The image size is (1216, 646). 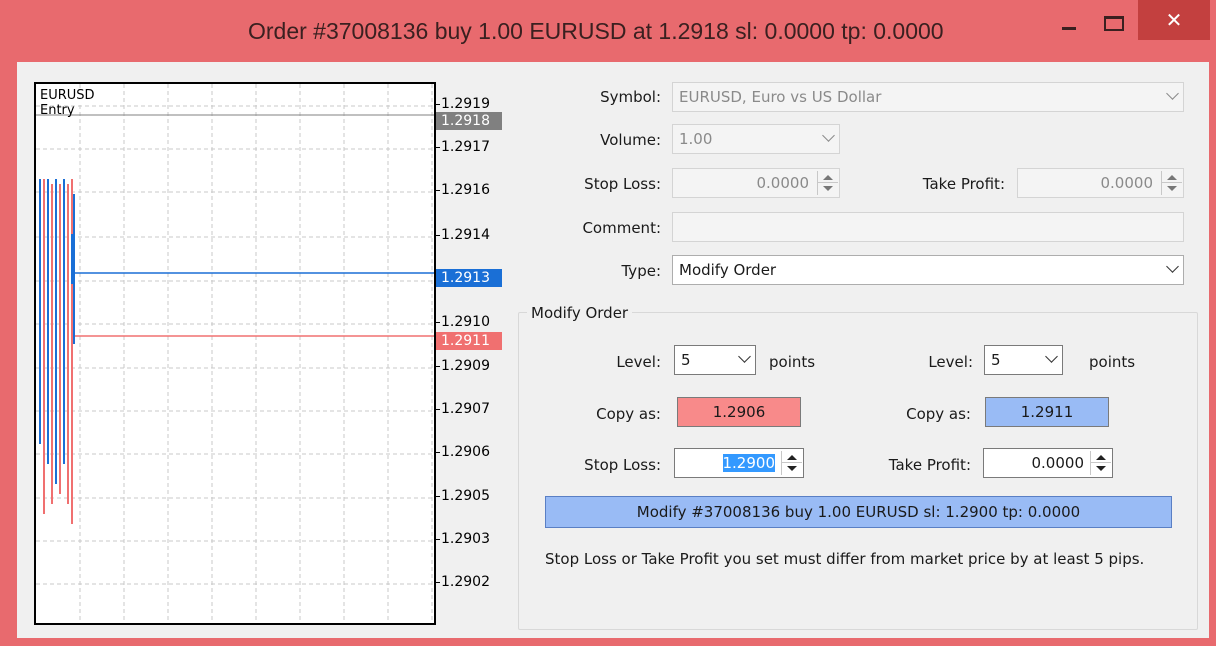 What do you see at coordinates (1069, 28) in the screenshot?
I see `minimize-icon` at bounding box center [1069, 28].